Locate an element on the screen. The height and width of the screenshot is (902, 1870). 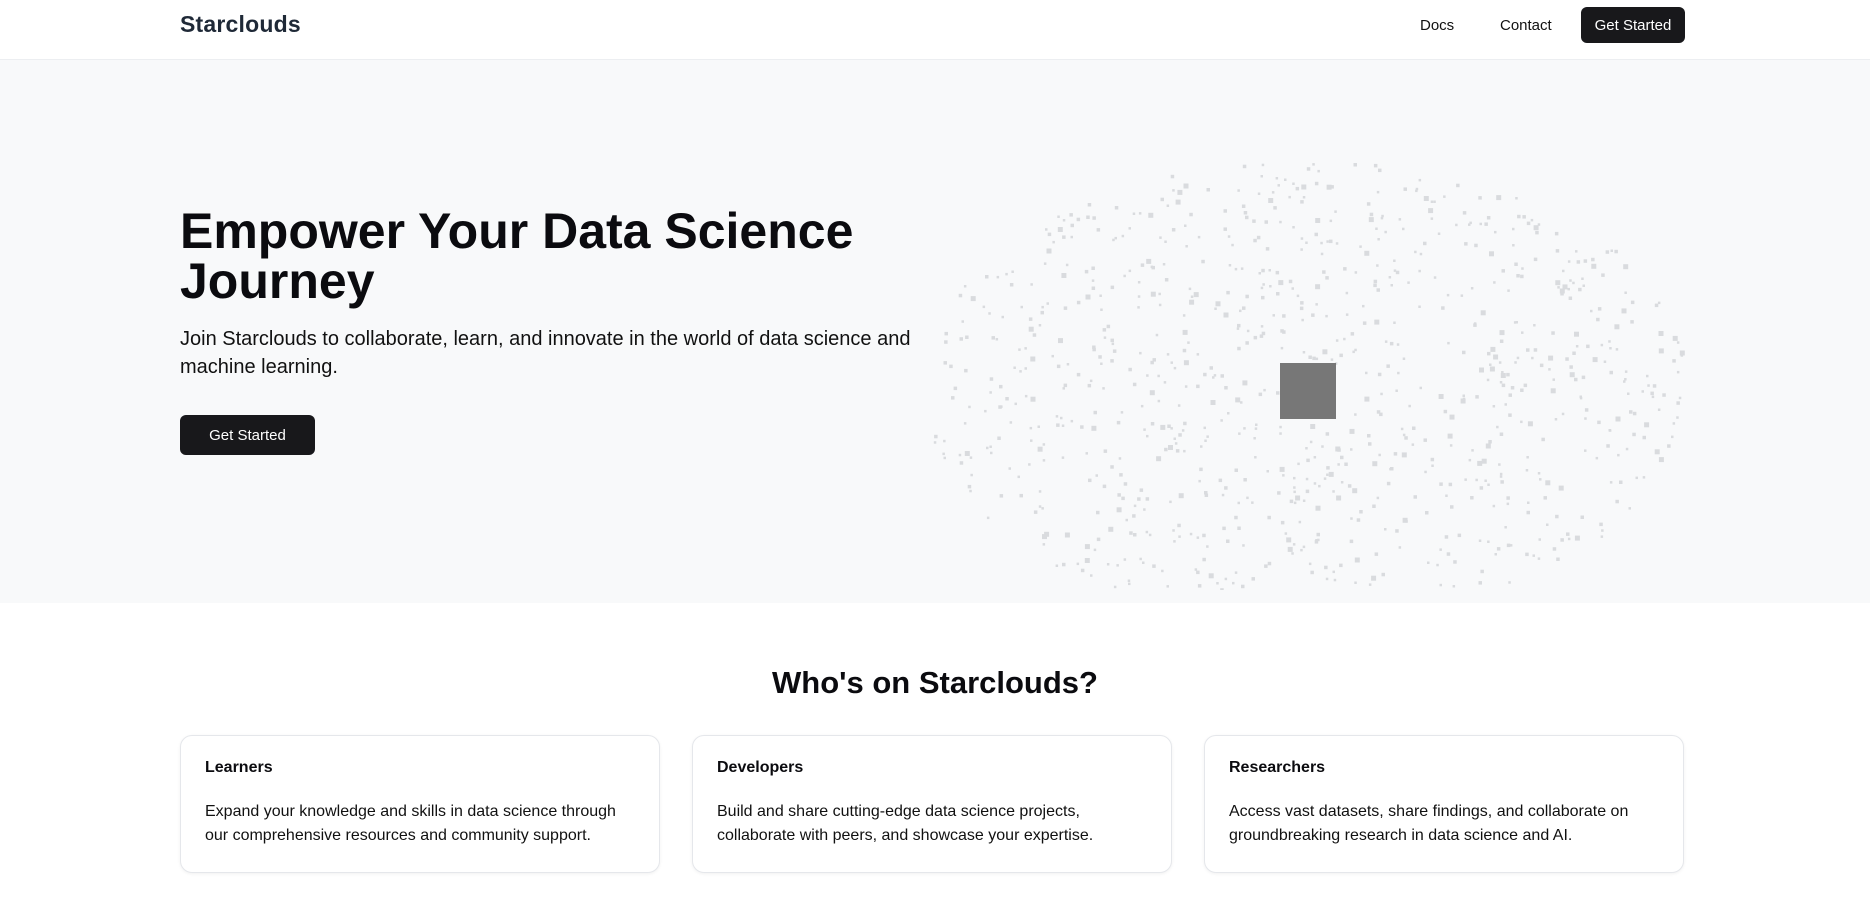
nav-link-contact: Contact is located at coordinates (1526, 25).